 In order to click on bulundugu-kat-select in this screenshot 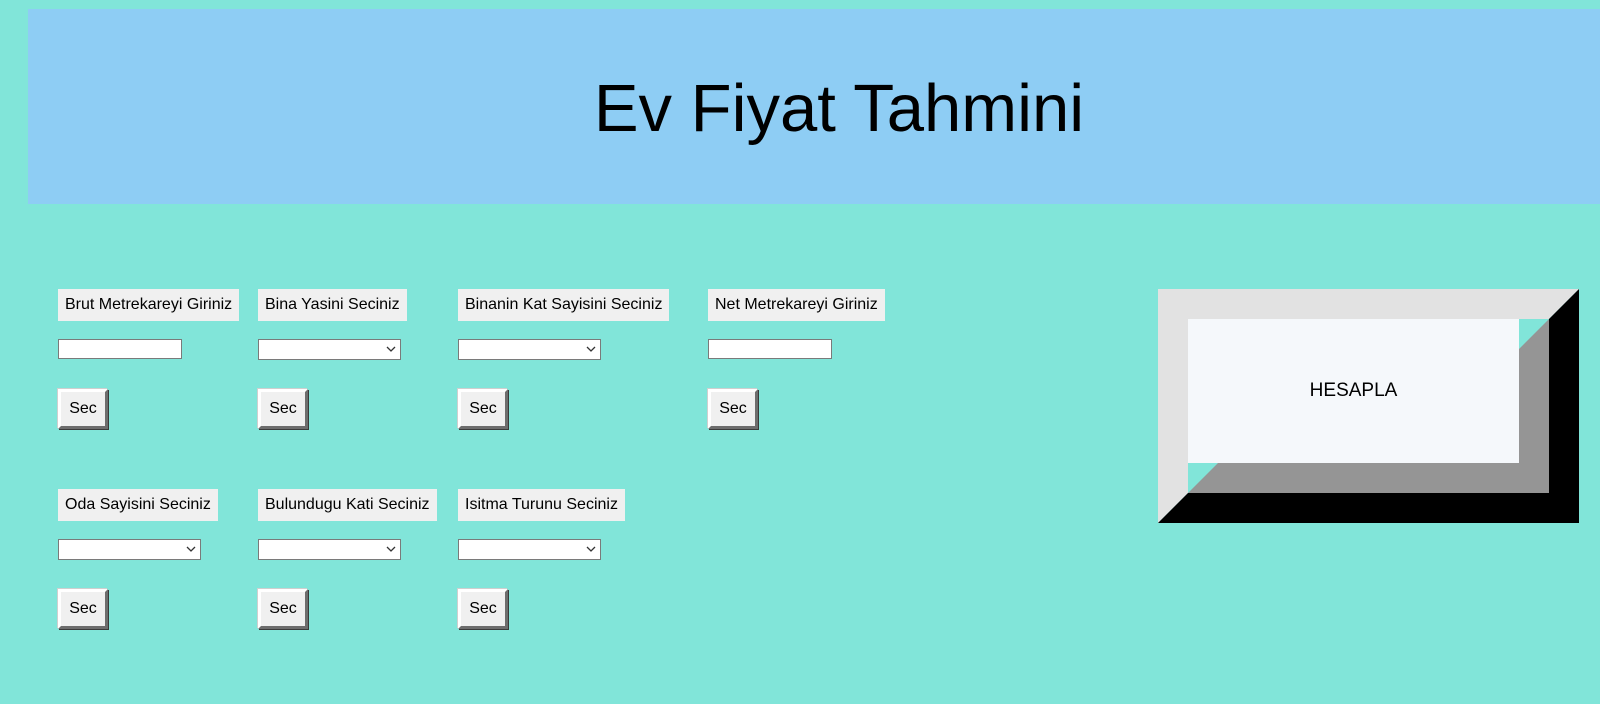, I will do `click(329, 549)`.